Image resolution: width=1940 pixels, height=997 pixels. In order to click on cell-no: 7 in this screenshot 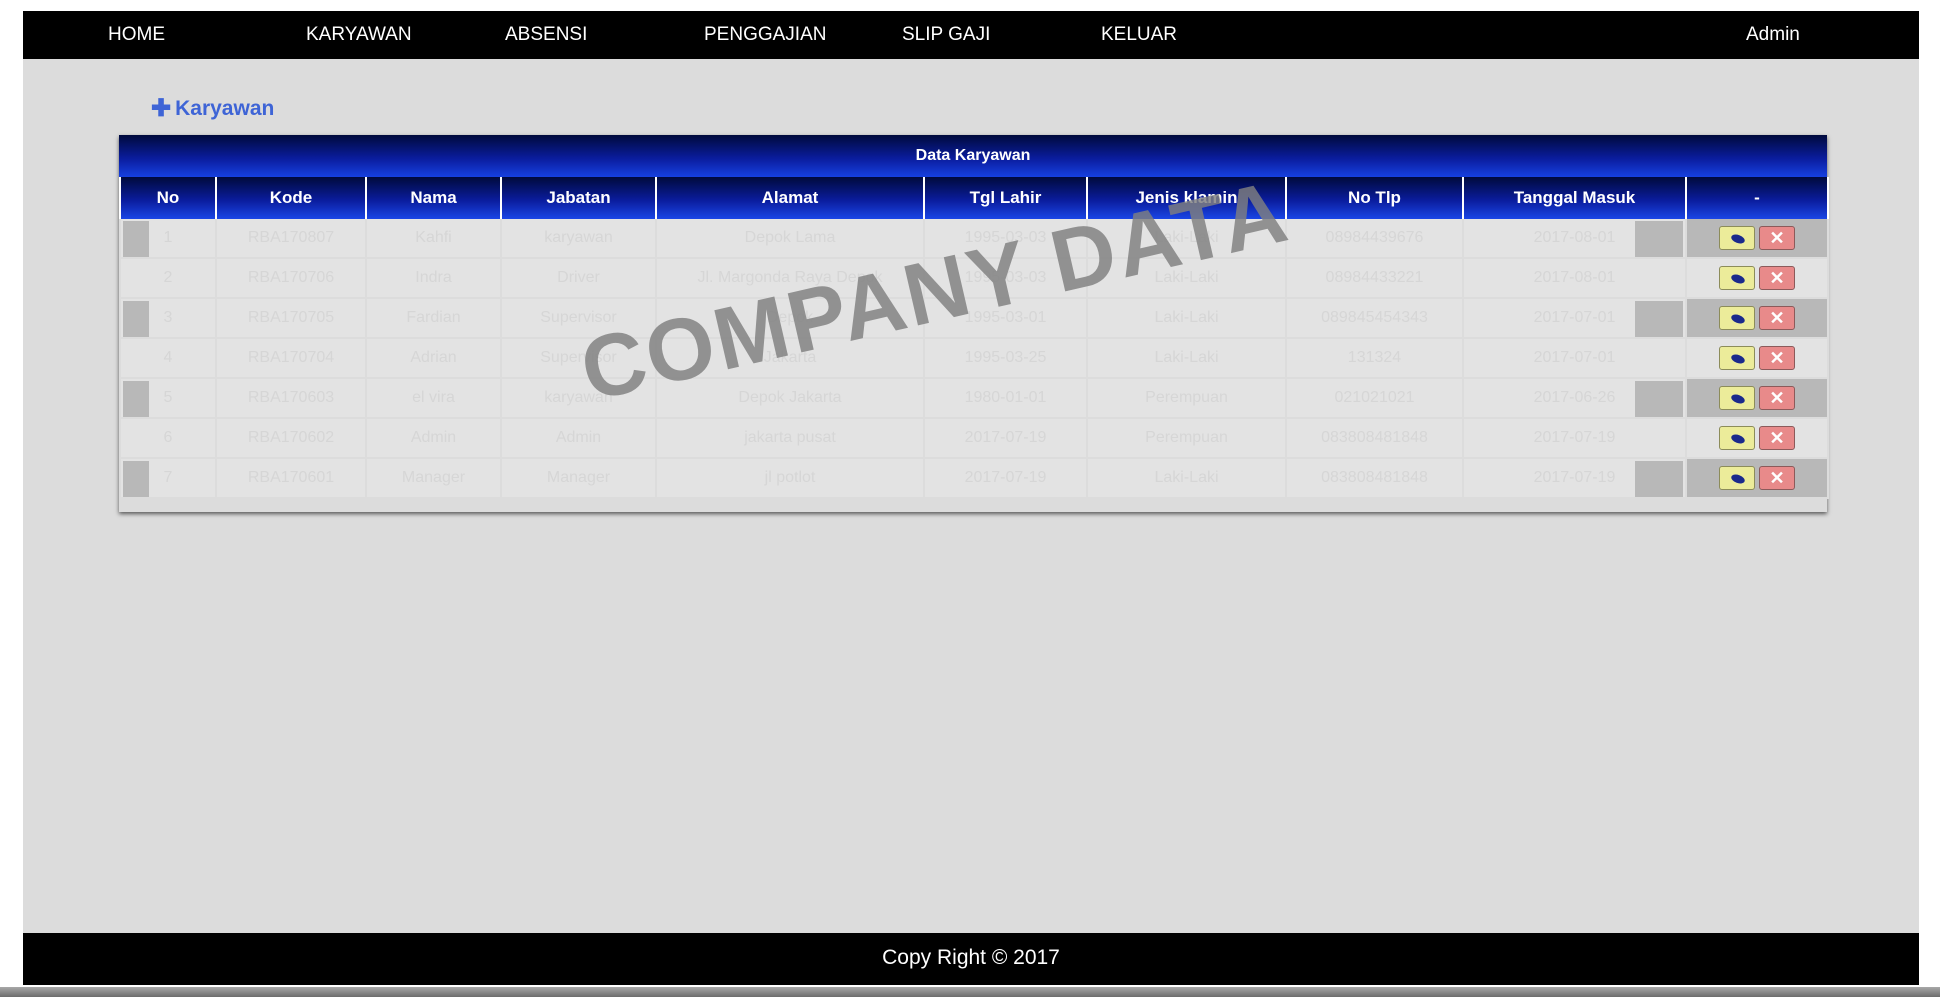, I will do `click(168, 478)`.